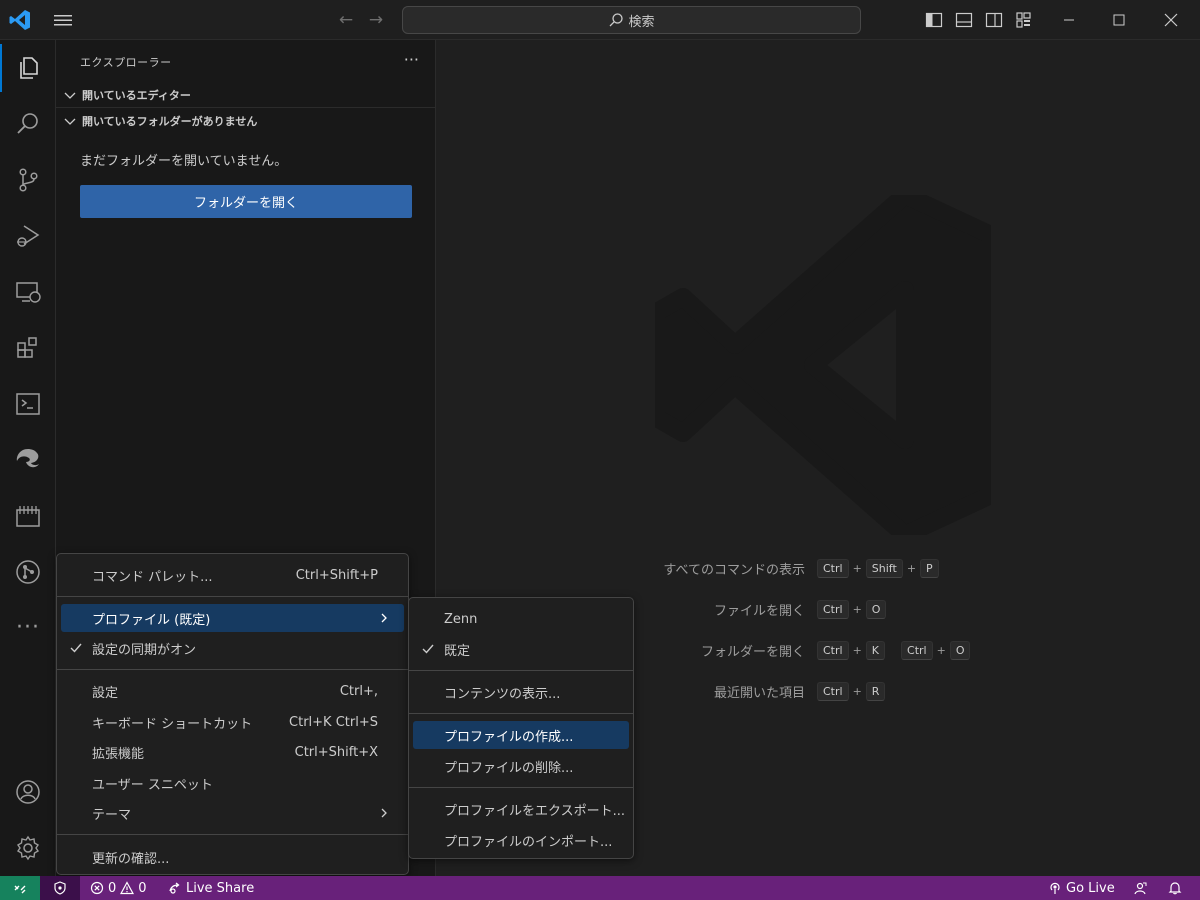  I want to click on status-bar: 0 0 Live Share Go Live, so click(600, 888).